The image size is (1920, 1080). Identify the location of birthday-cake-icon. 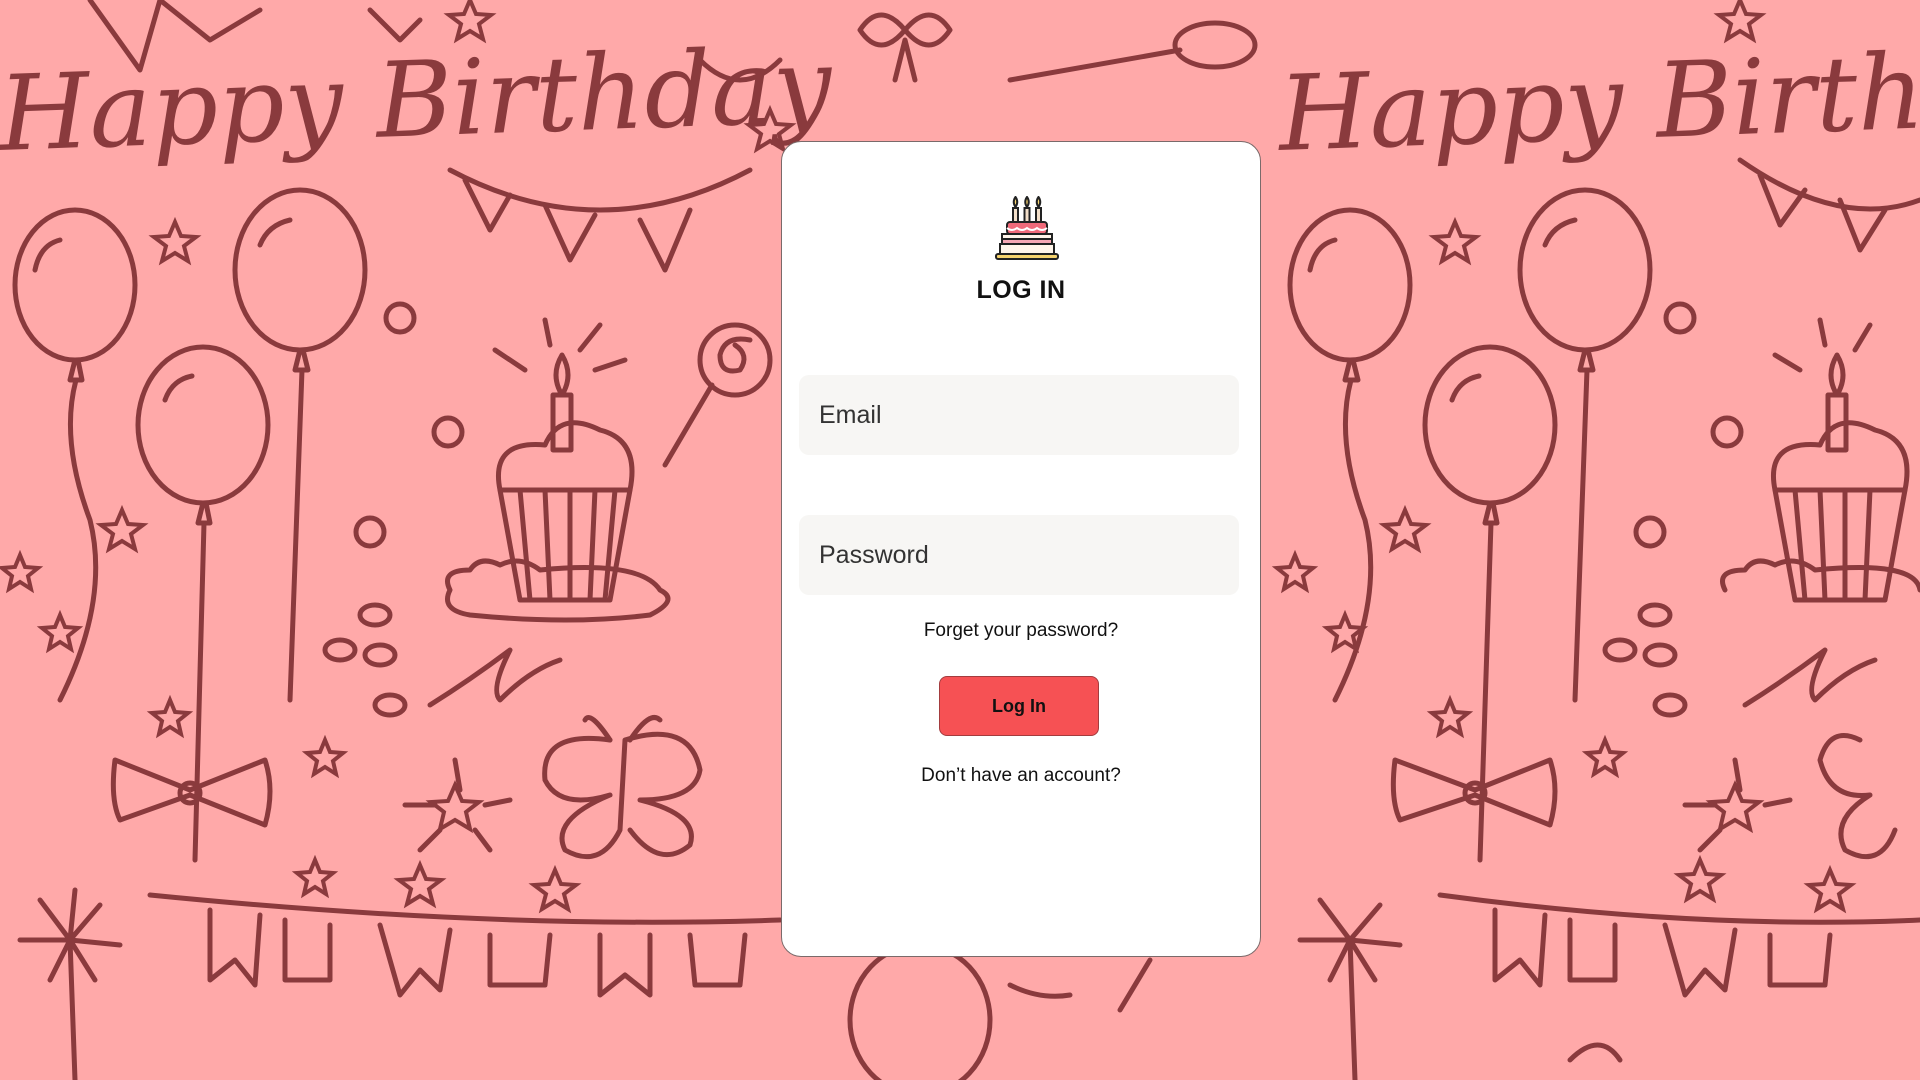
(1027, 228).